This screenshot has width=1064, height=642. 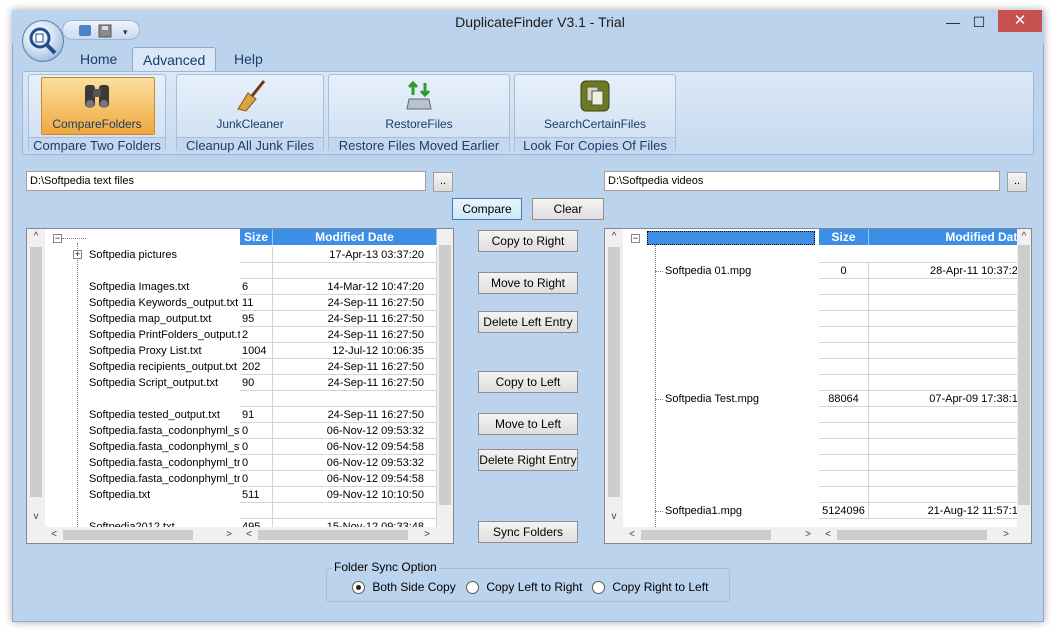 I want to click on tab-help: Help, so click(x=248, y=59).